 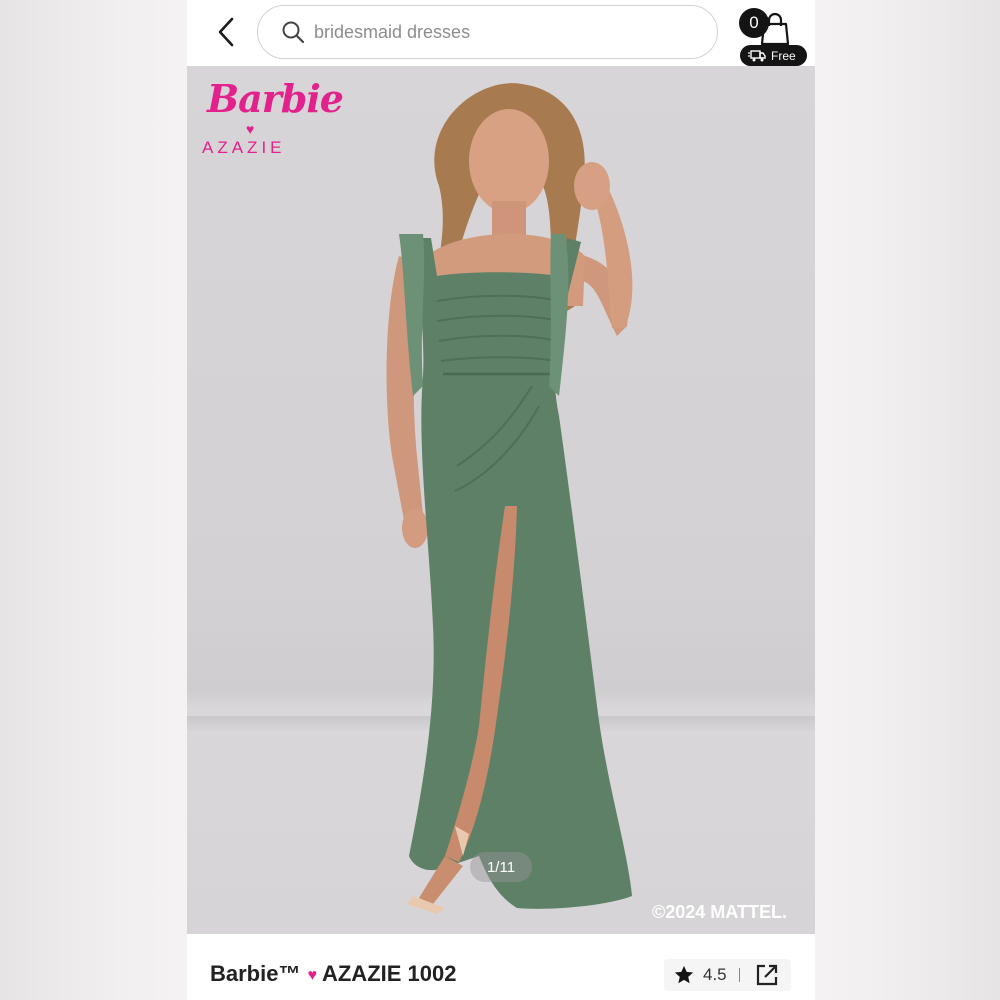 I want to click on rating-value: 4.5, so click(x=715, y=974).